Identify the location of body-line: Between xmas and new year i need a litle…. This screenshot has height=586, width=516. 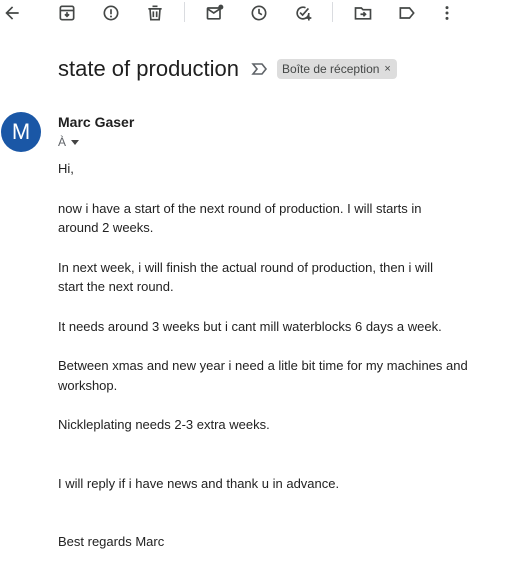
(263, 365).